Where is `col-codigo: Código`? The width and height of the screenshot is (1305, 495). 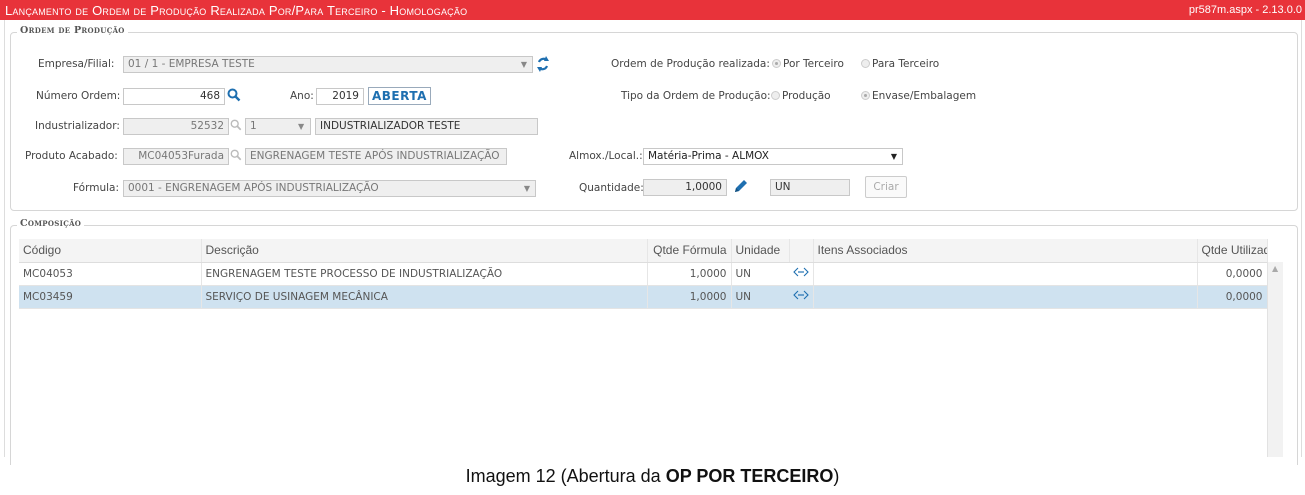 col-codigo: Código is located at coordinates (110, 251).